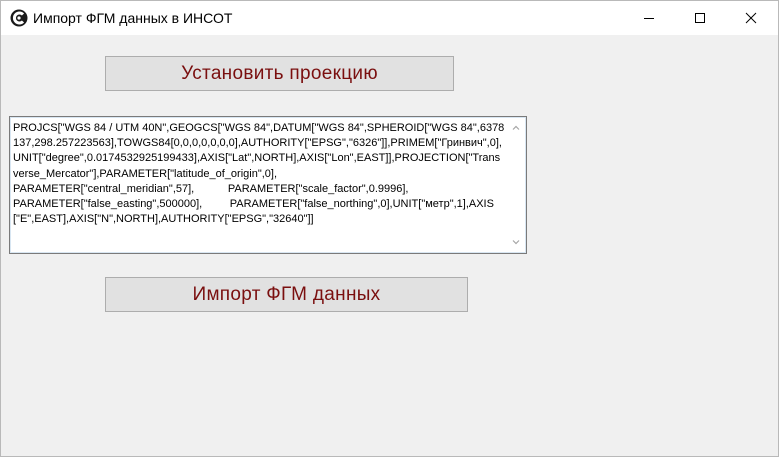  I want to click on minimize-button, so click(649, 18).